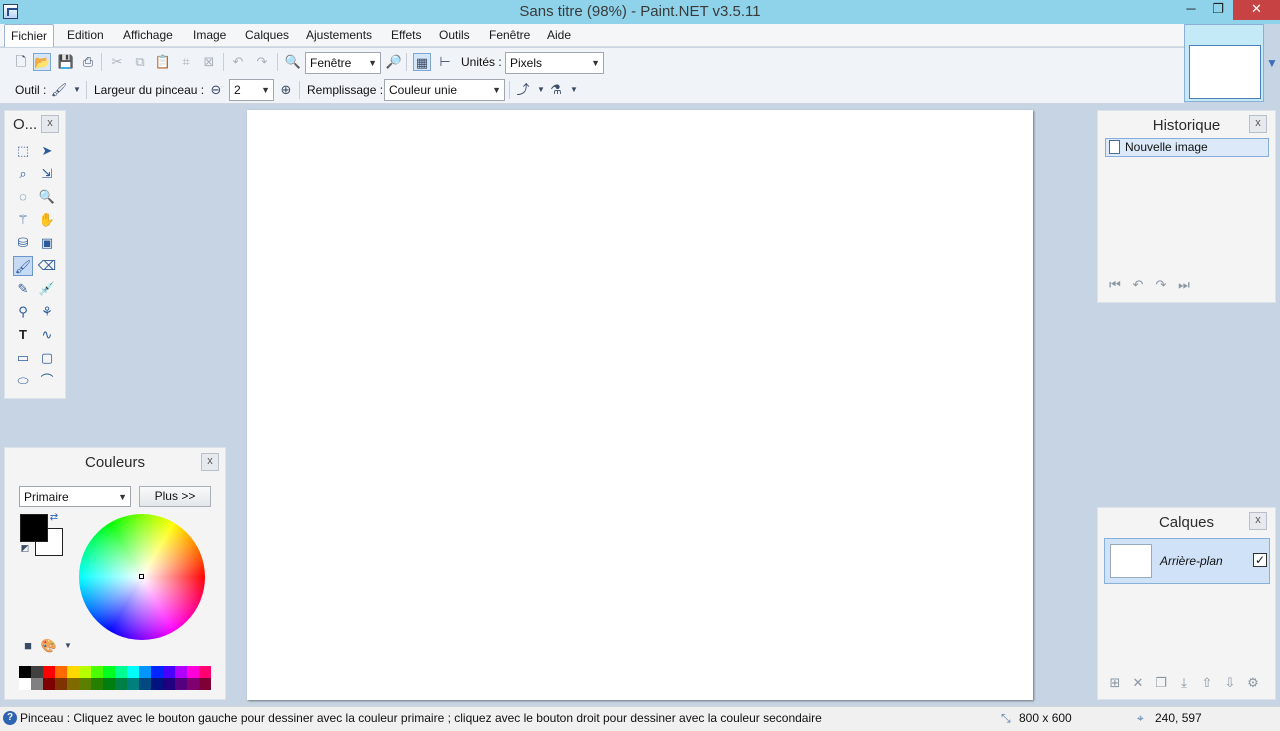 This screenshot has height=731, width=1280. Describe the element at coordinates (68, 646) in the screenshot. I see `palette-dropdown-icon: ▼` at that location.